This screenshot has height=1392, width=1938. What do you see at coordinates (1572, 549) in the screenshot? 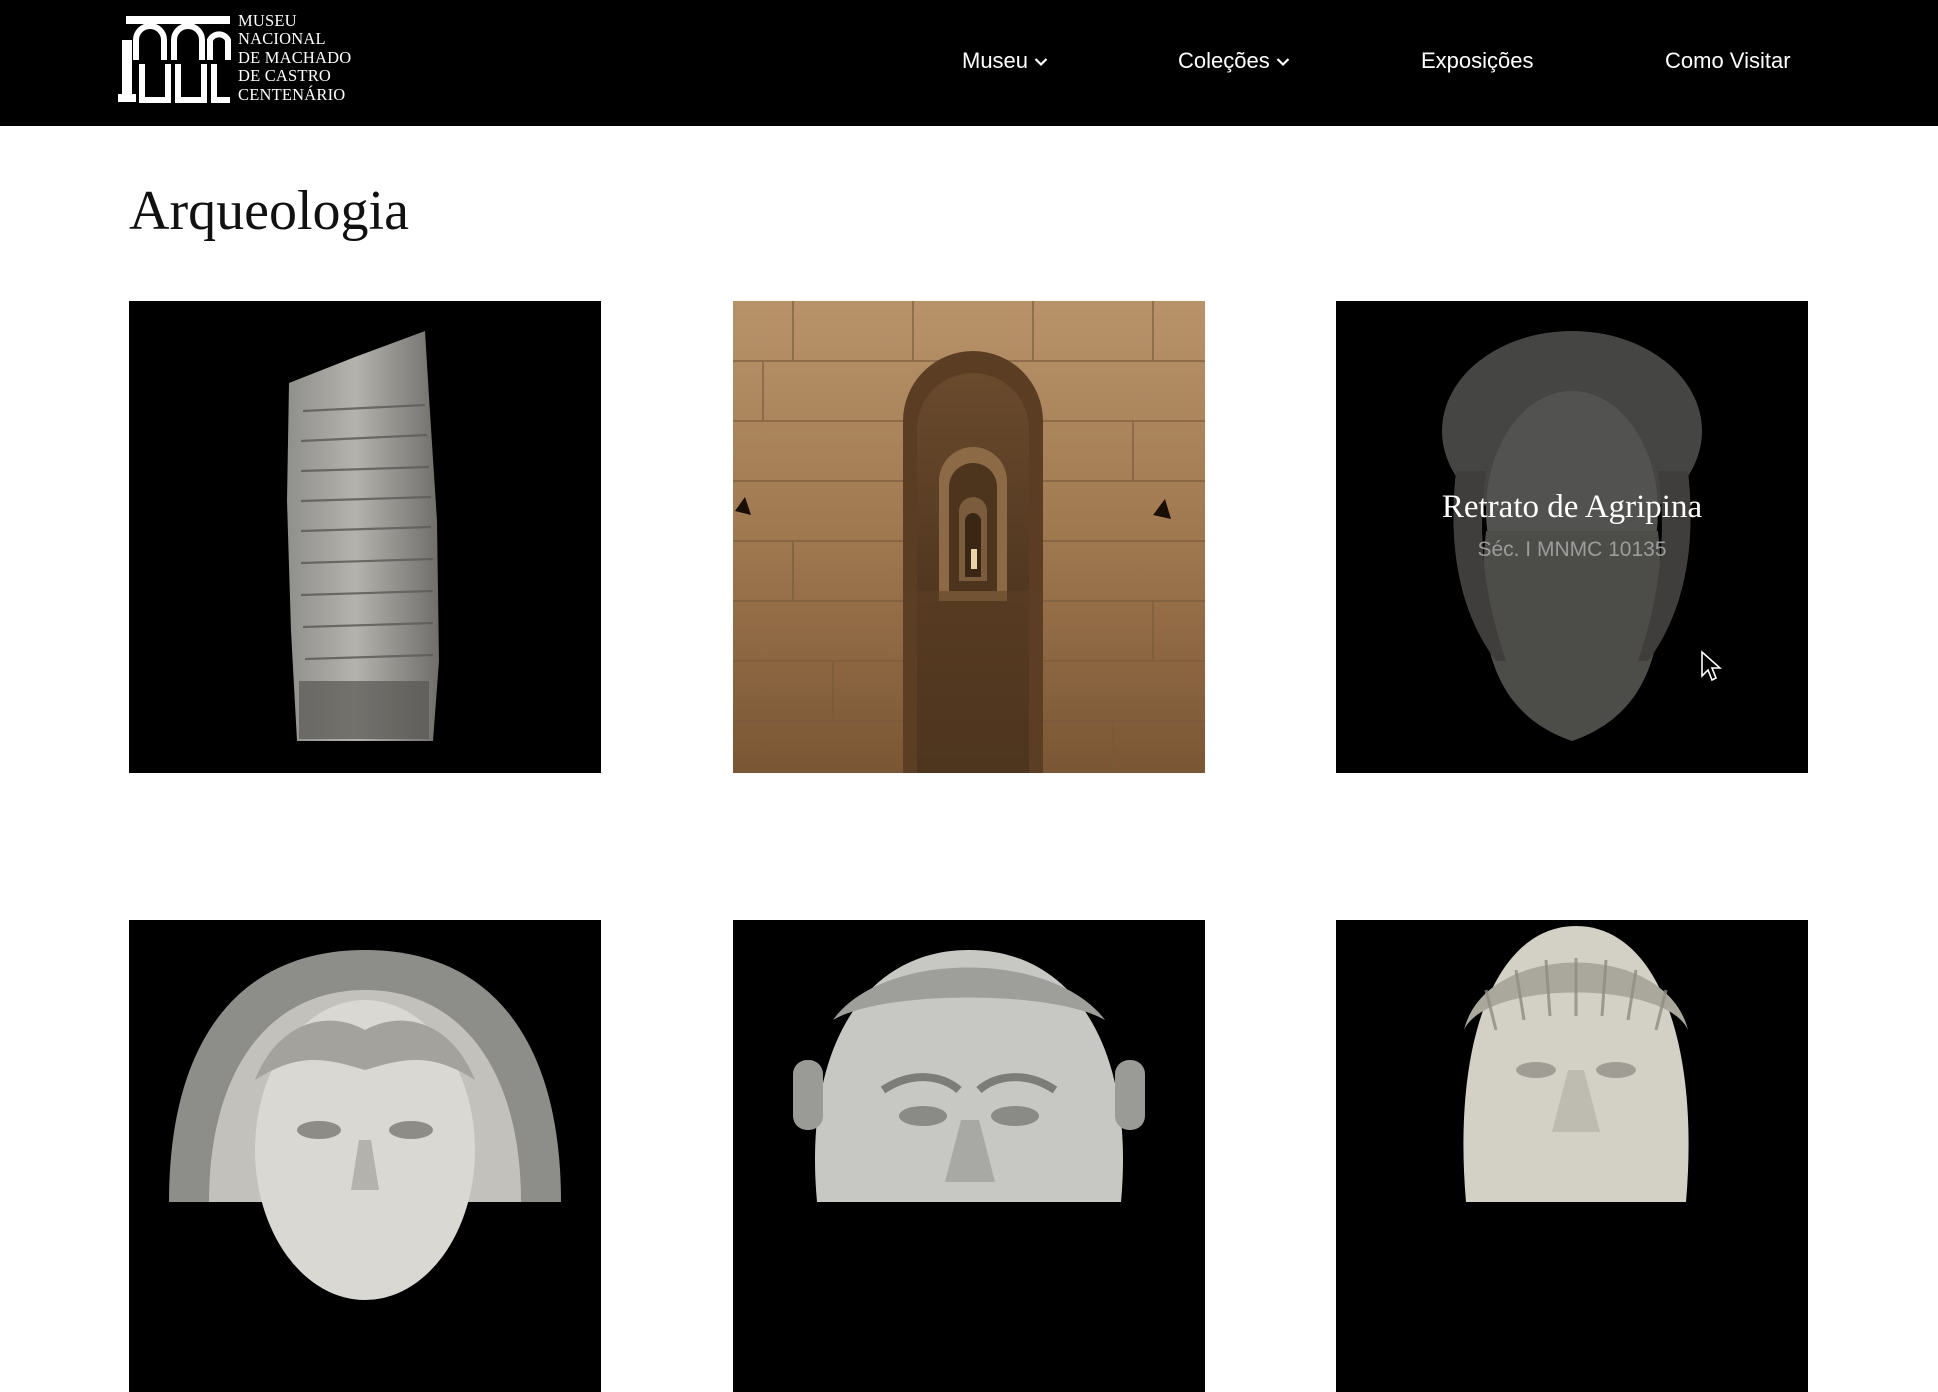
I see `card-meta: Séc. I MNMC 10135` at bounding box center [1572, 549].